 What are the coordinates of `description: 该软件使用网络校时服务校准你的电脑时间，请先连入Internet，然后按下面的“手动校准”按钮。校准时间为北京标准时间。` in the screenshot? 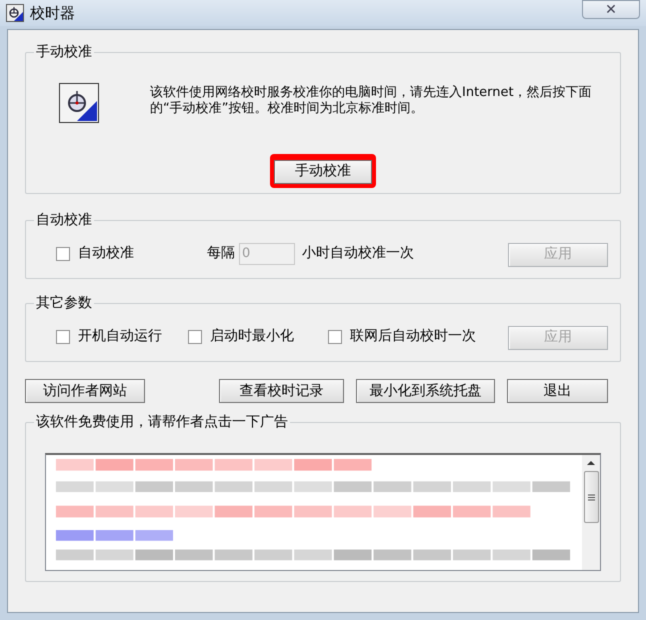 It's located at (371, 101).